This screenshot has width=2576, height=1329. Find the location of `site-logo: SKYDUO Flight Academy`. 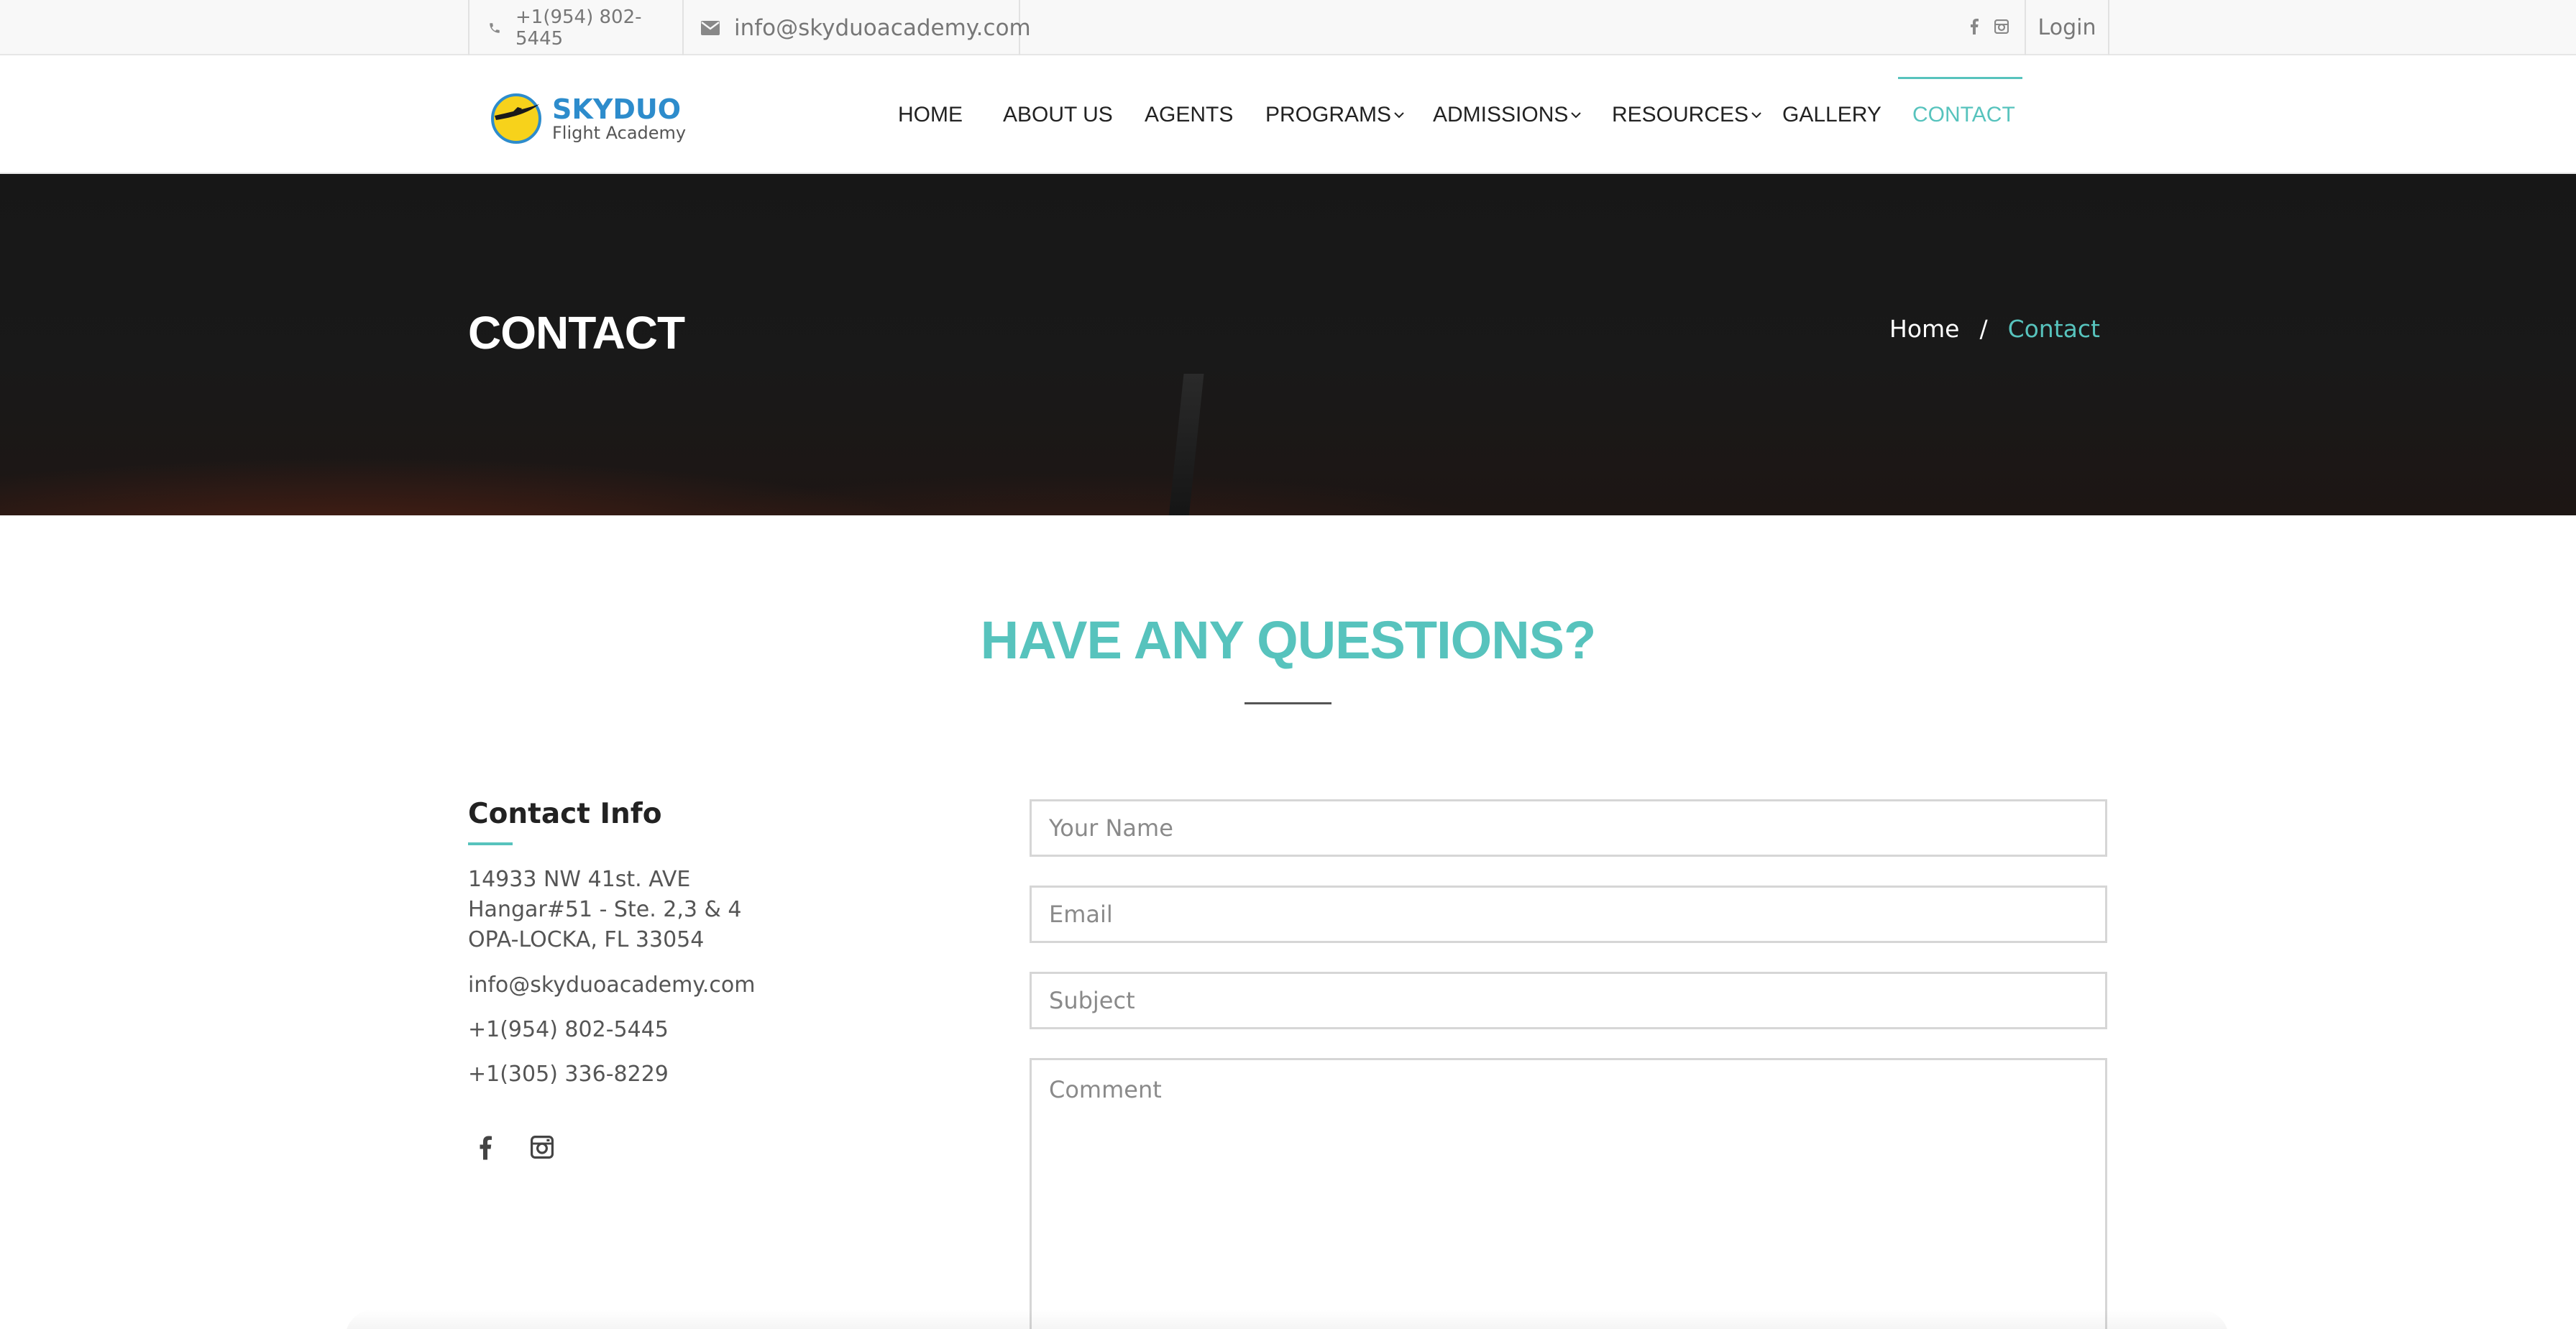

site-logo: SKYDUO Flight Academy is located at coordinates (587, 118).